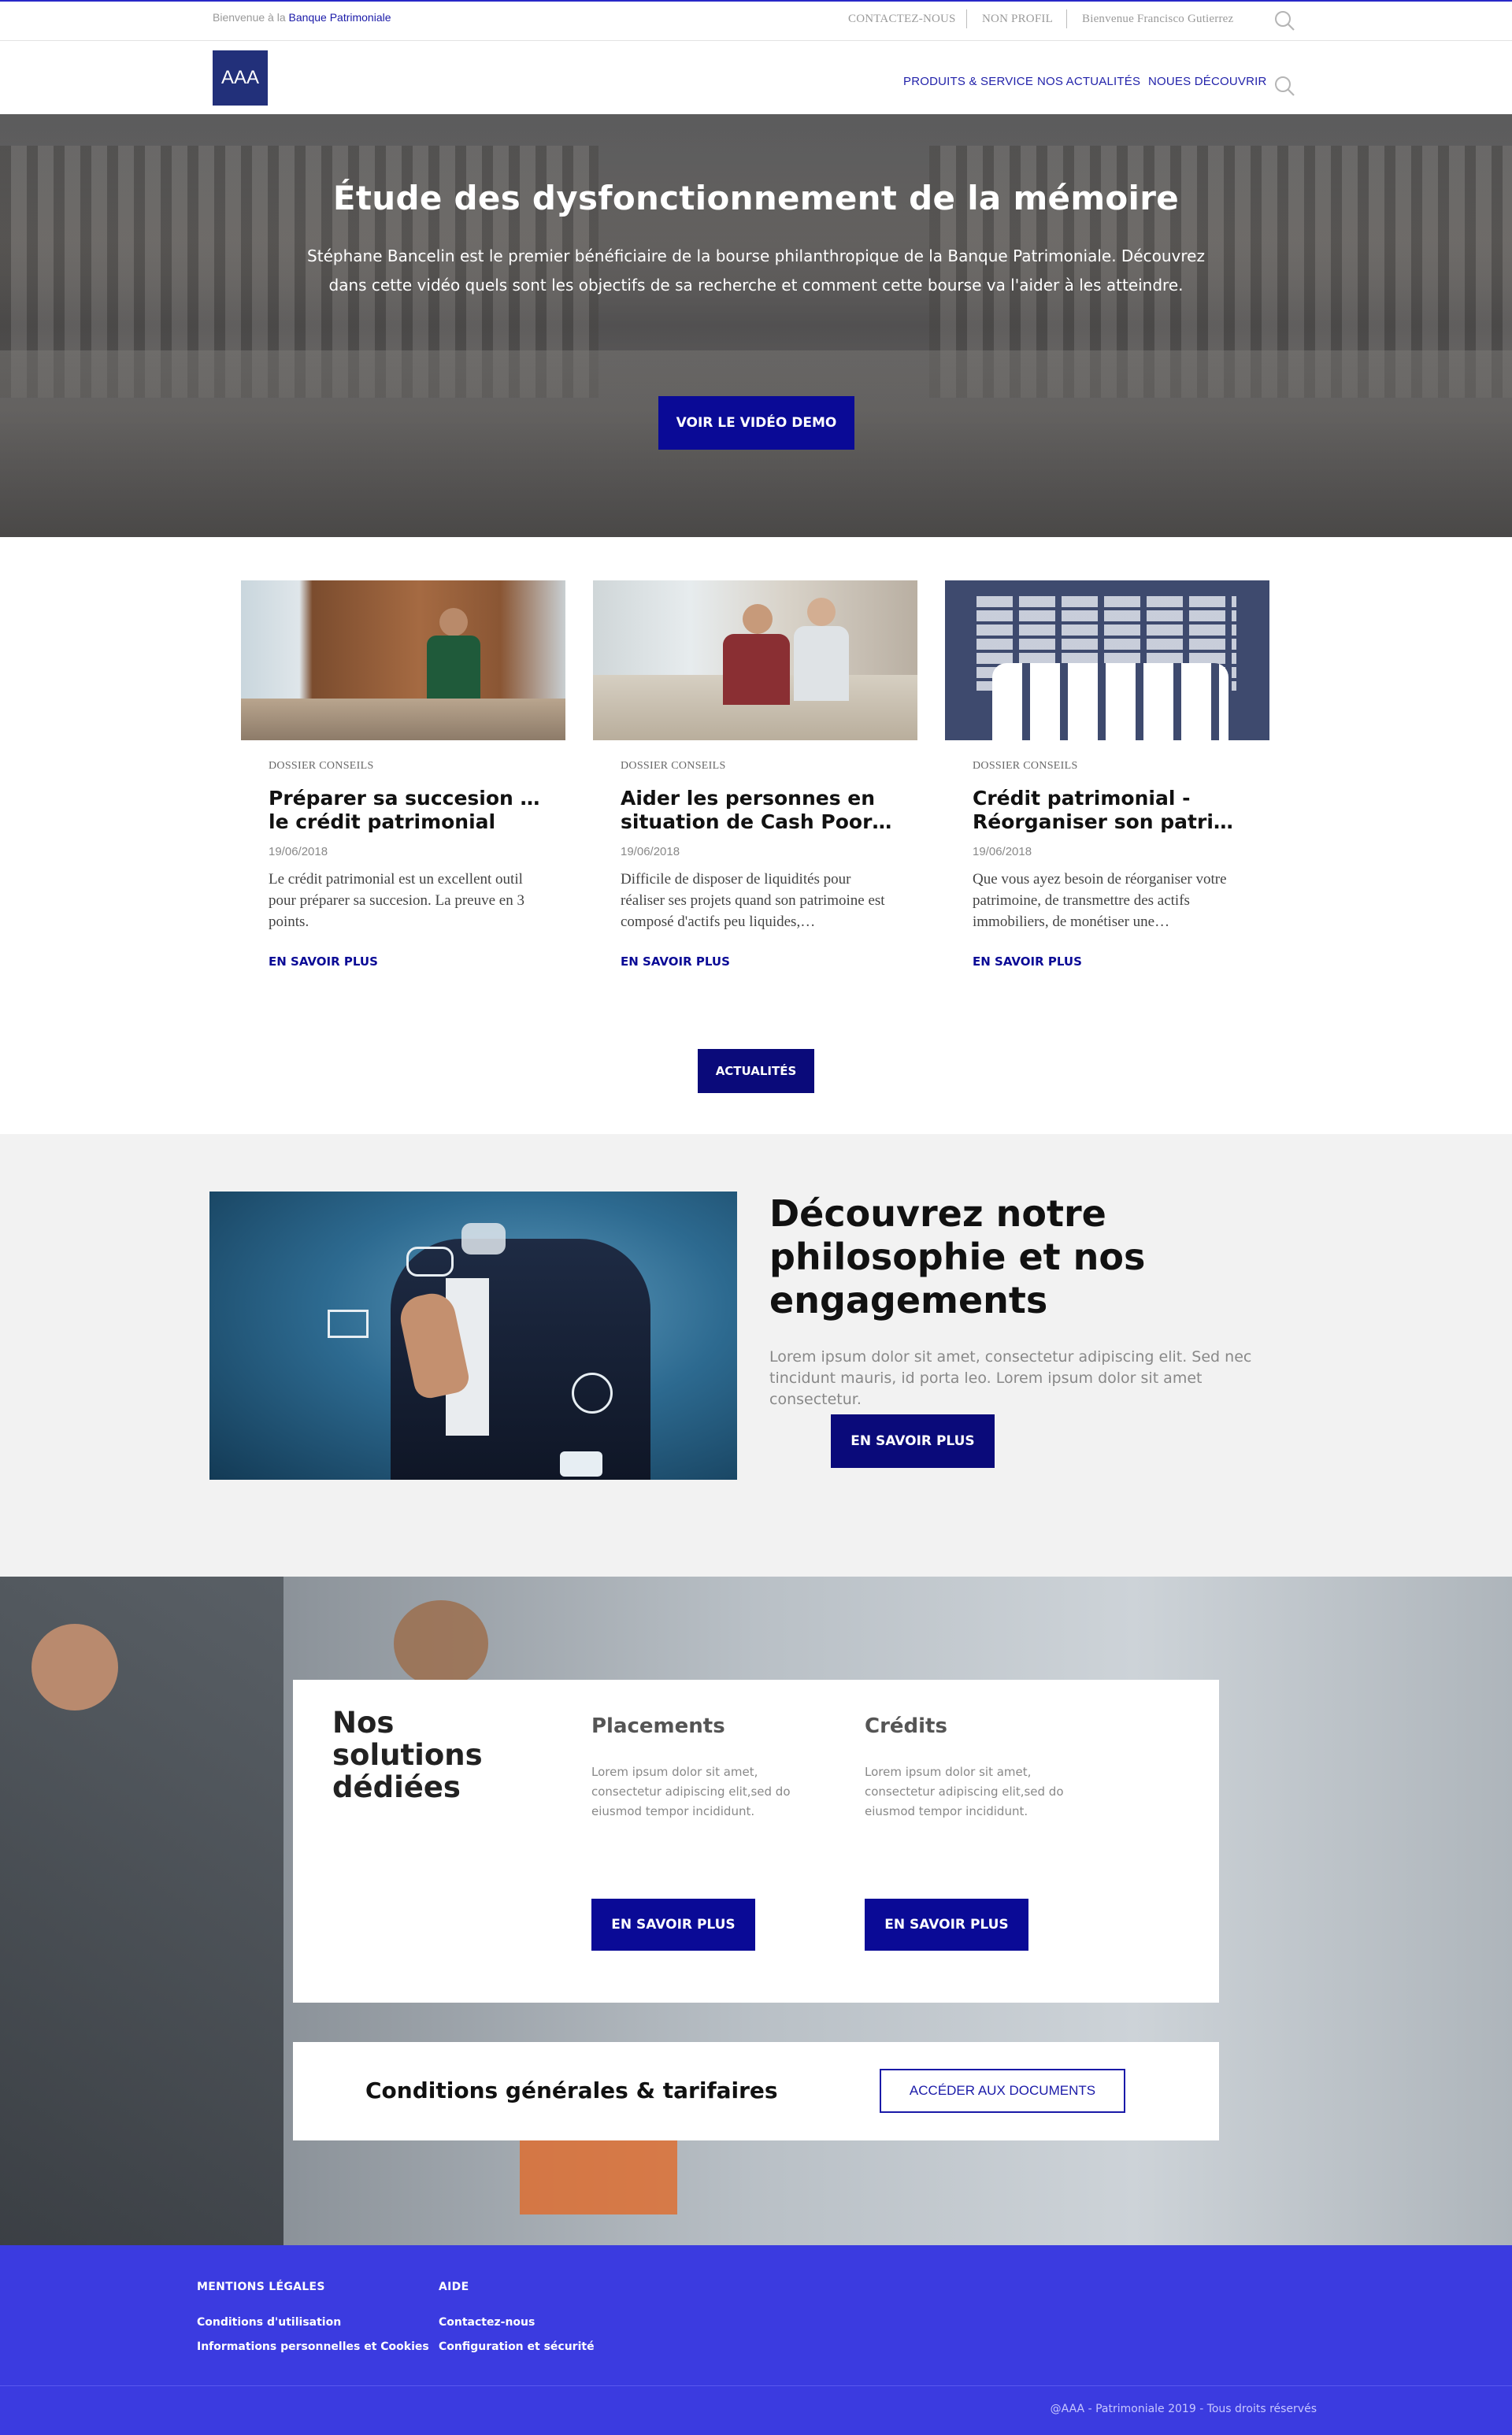 The image size is (1512, 2435). Describe the element at coordinates (946, 1925) in the screenshot. I see `credits-more-button: EN SAVOIR PLUS` at that location.